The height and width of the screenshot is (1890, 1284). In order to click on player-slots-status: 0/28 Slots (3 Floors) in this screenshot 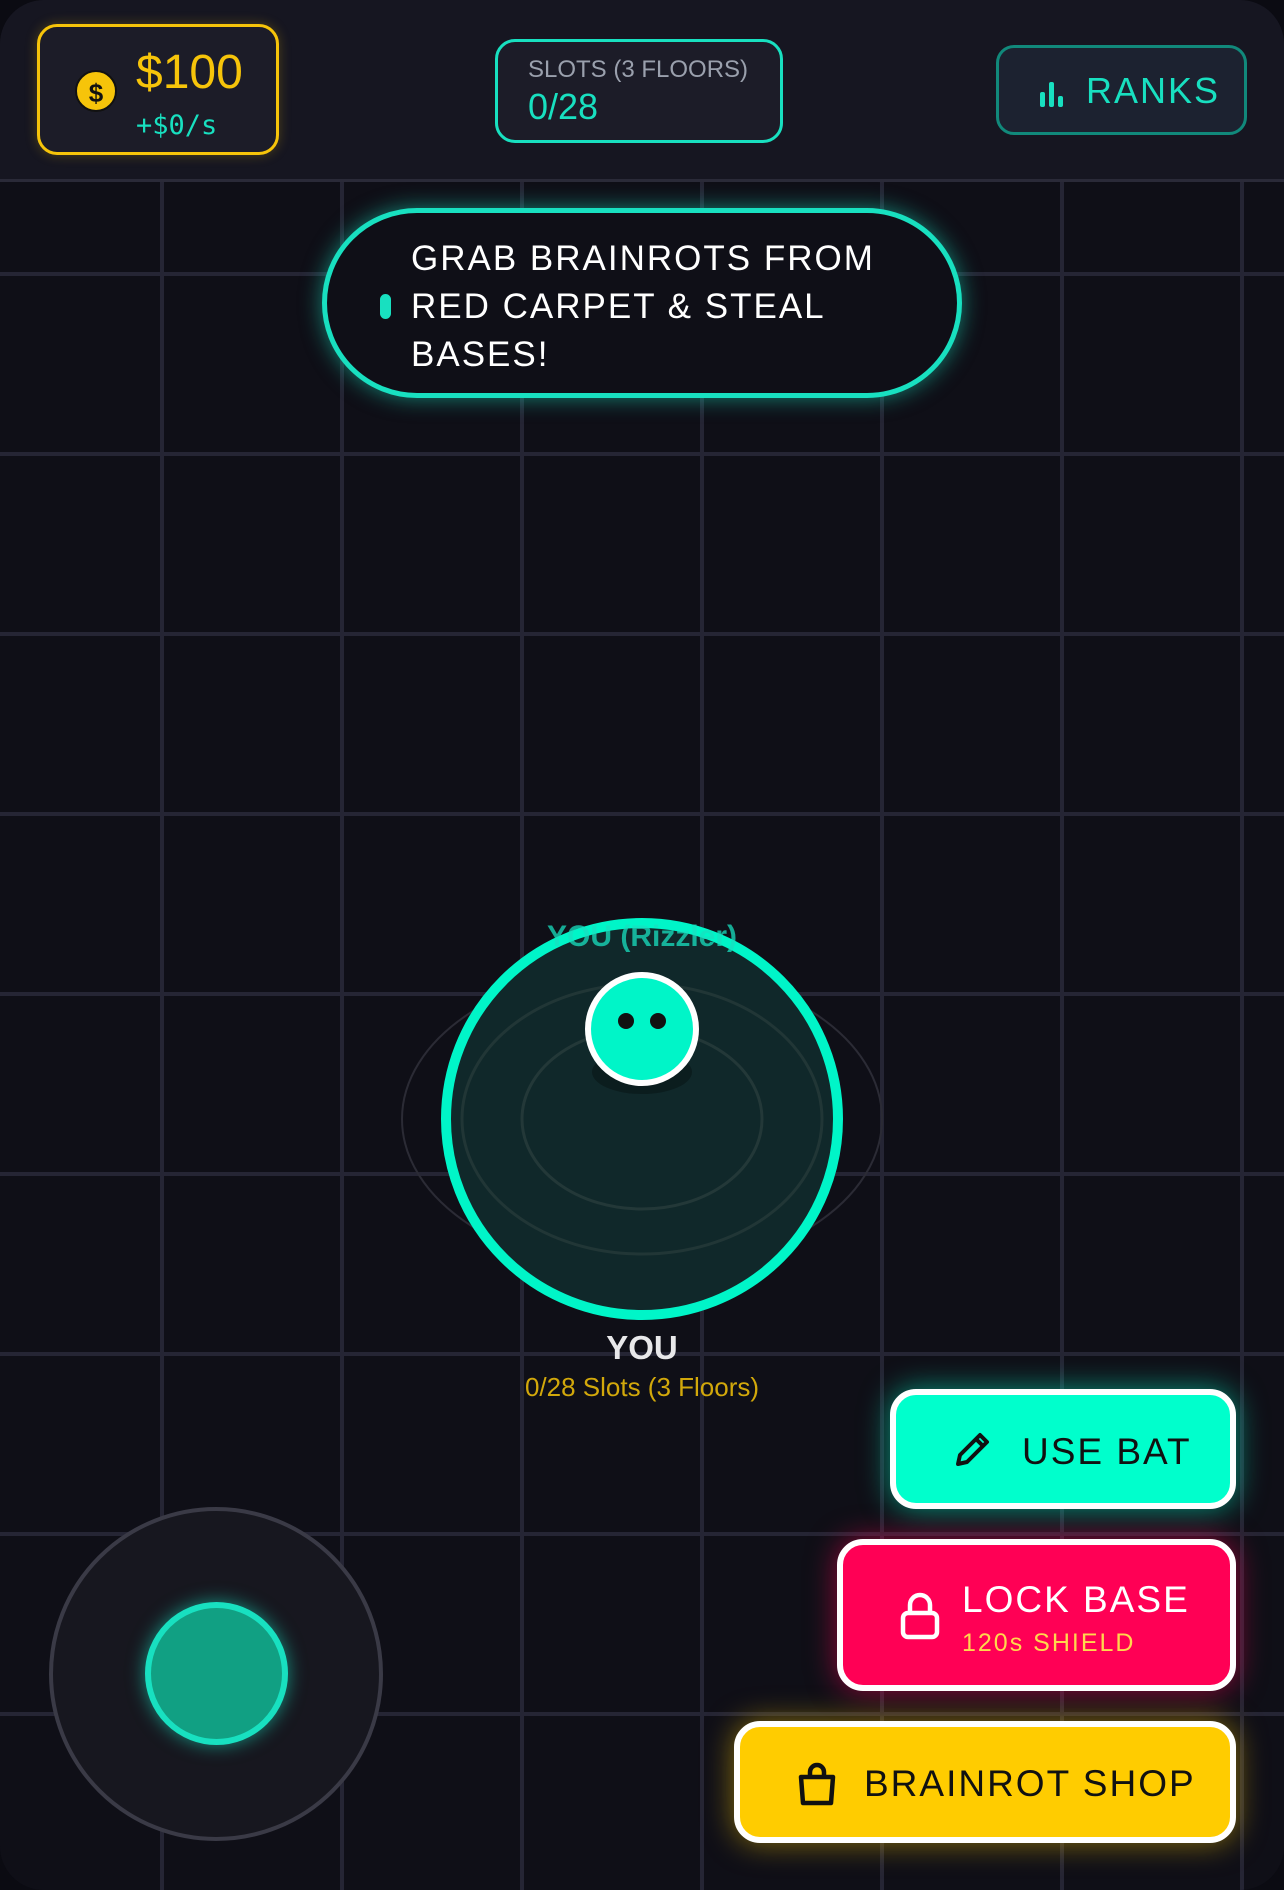, I will do `click(642, 1387)`.